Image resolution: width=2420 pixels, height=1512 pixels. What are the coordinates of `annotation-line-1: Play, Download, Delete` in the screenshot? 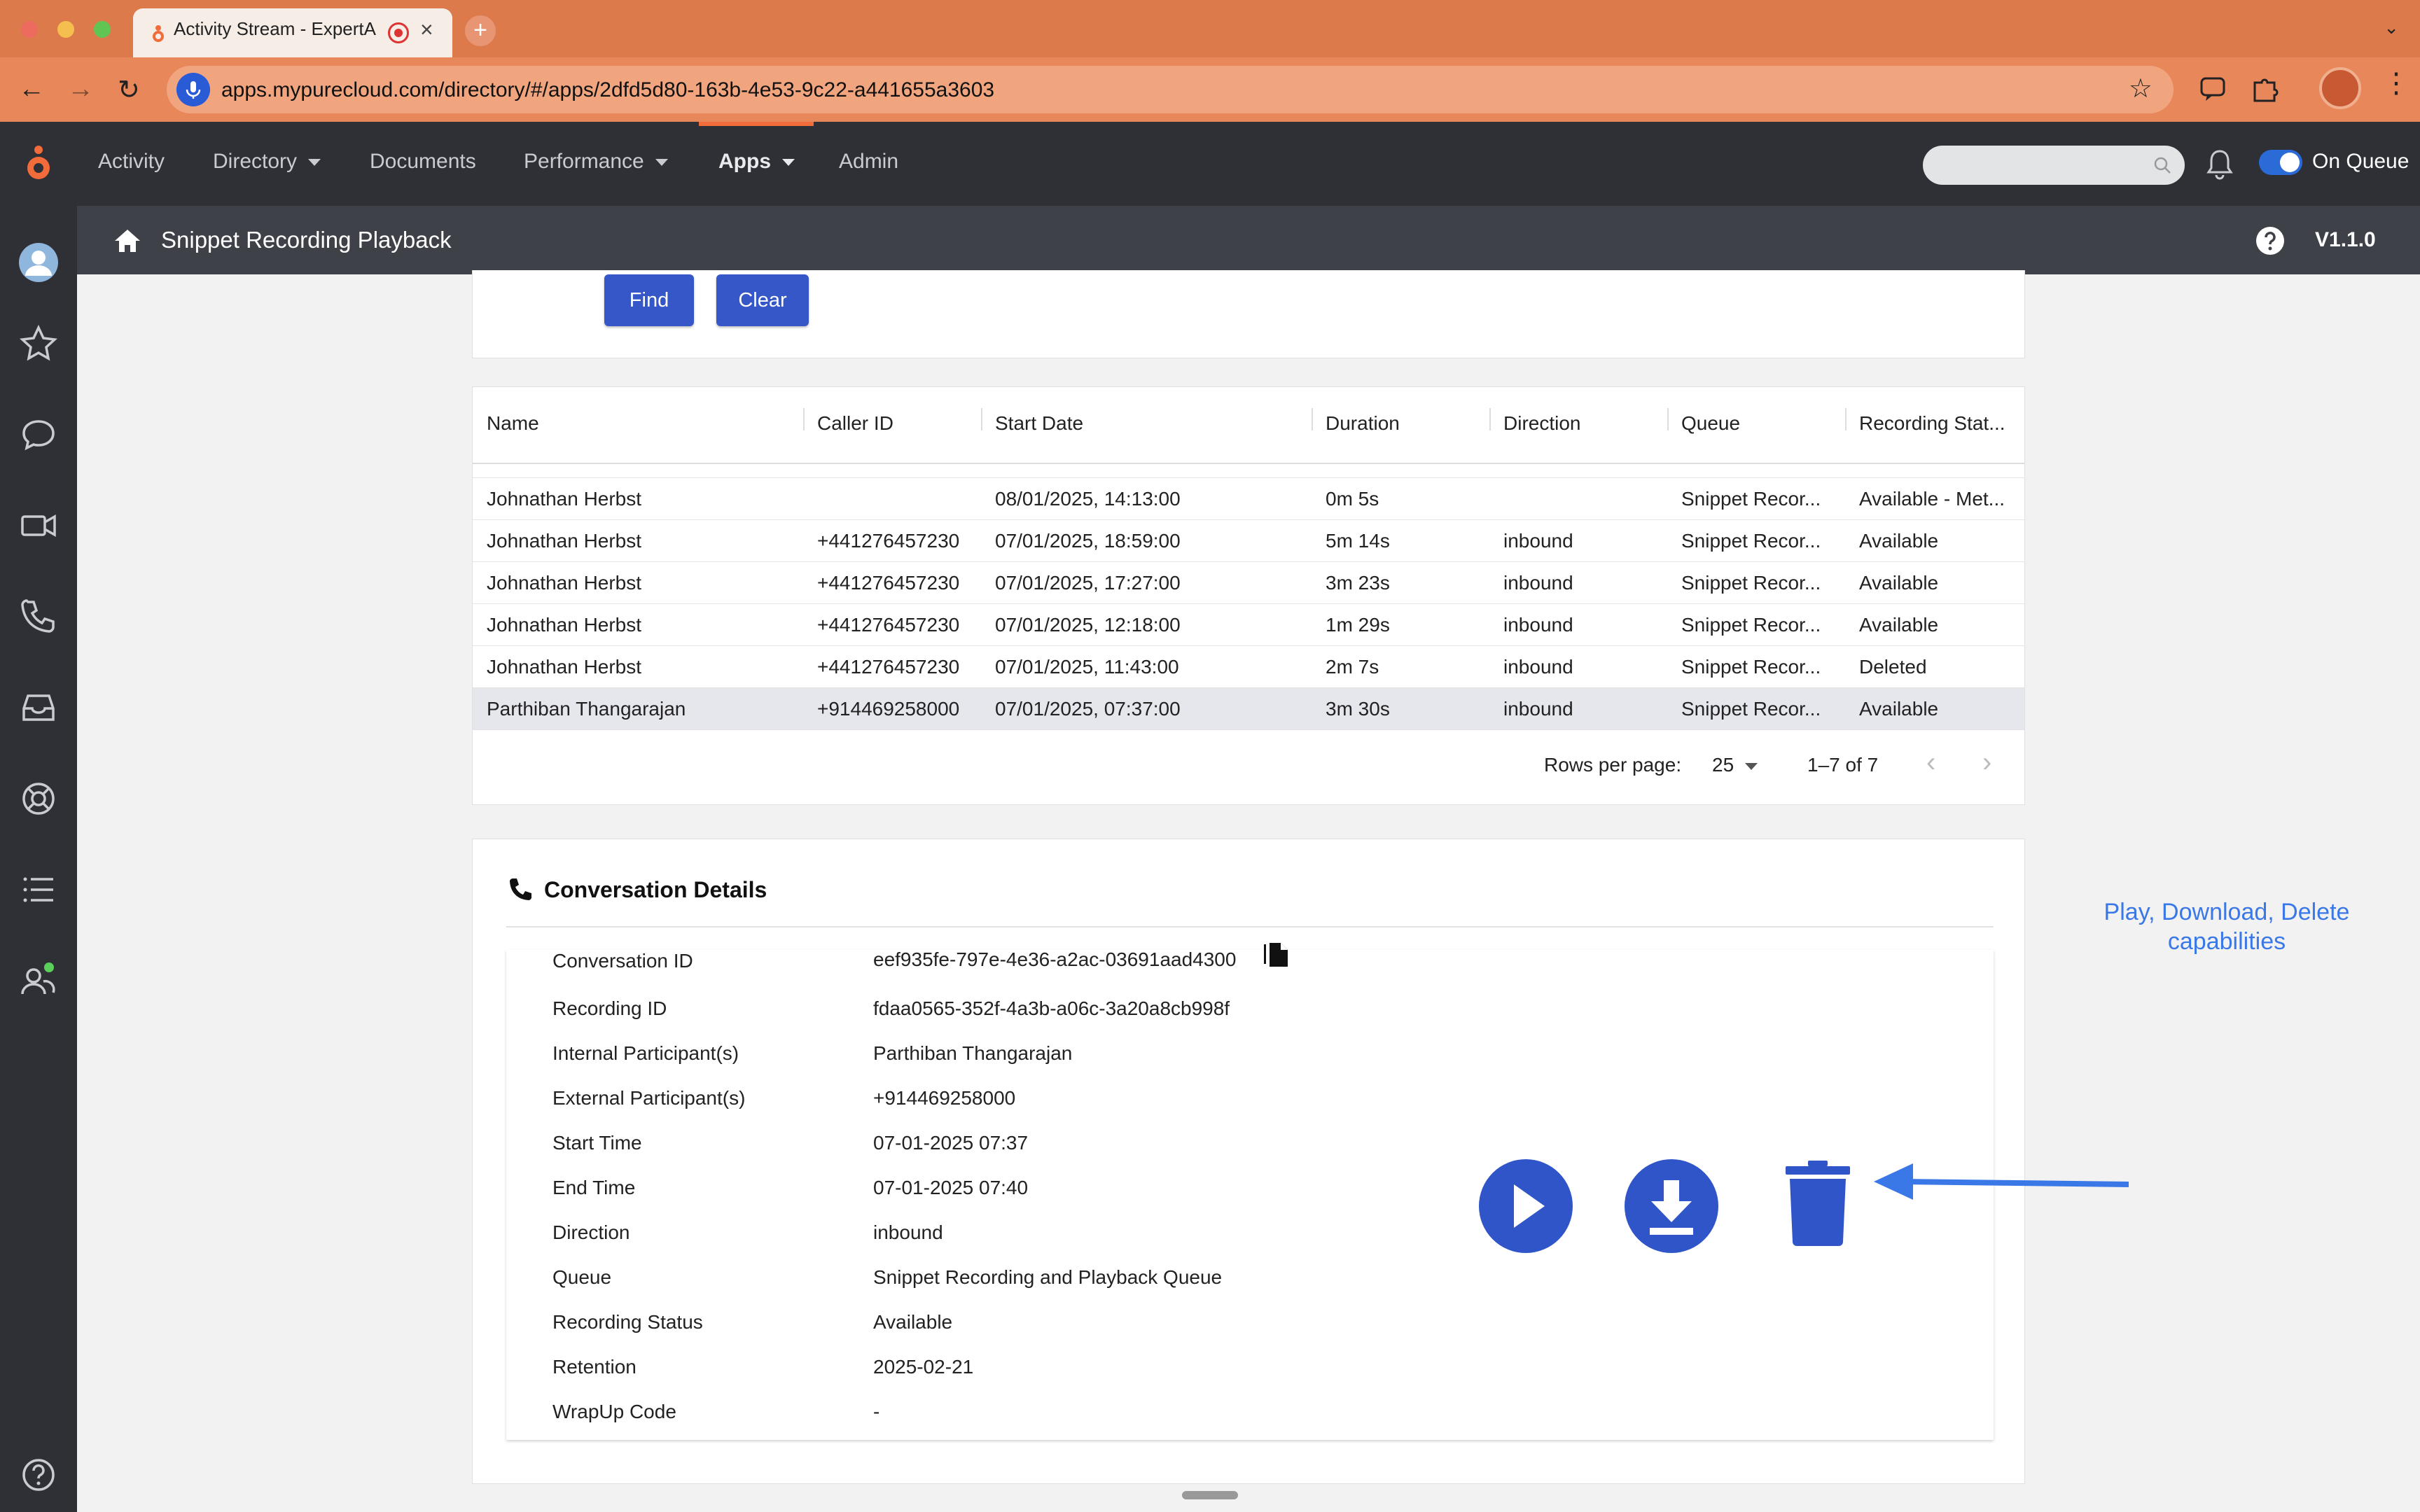 It's located at (2226, 912).